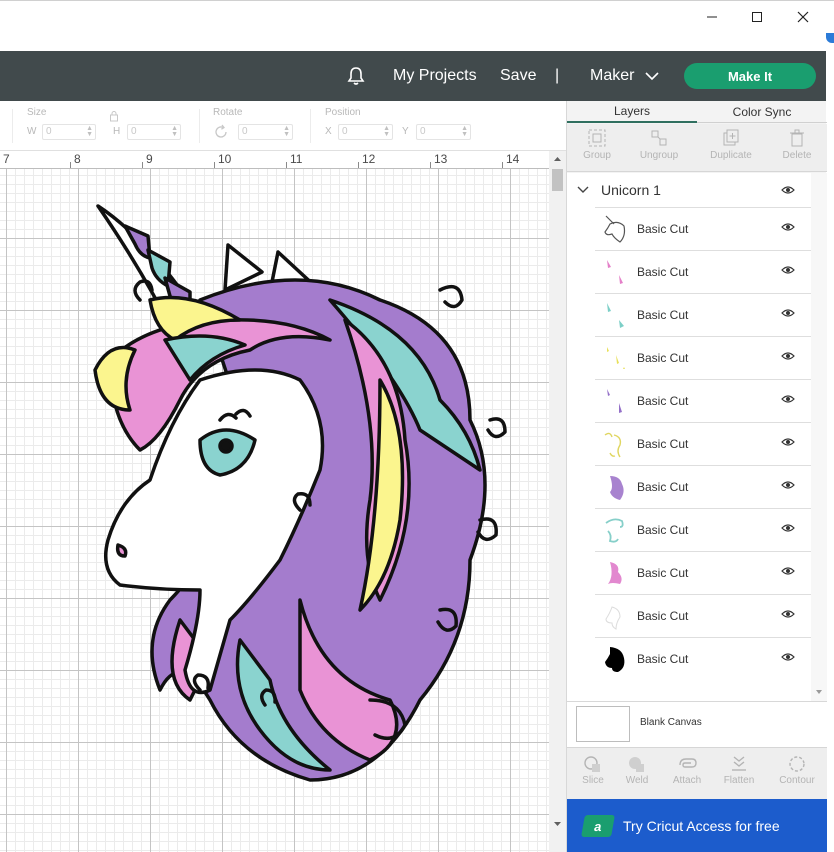 The width and height of the screenshot is (834, 852). I want to click on position-label: Position, so click(343, 112).